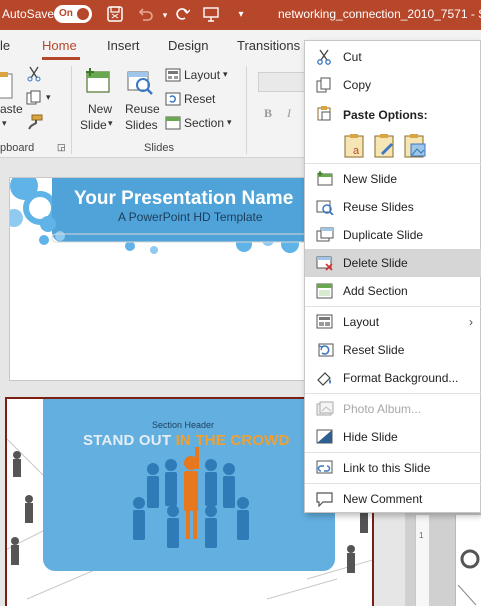  What do you see at coordinates (378, 207) in the screenshot?
I see `menu-label-reuse-slides: Reuse Slides` at bounding box center [378, 207].